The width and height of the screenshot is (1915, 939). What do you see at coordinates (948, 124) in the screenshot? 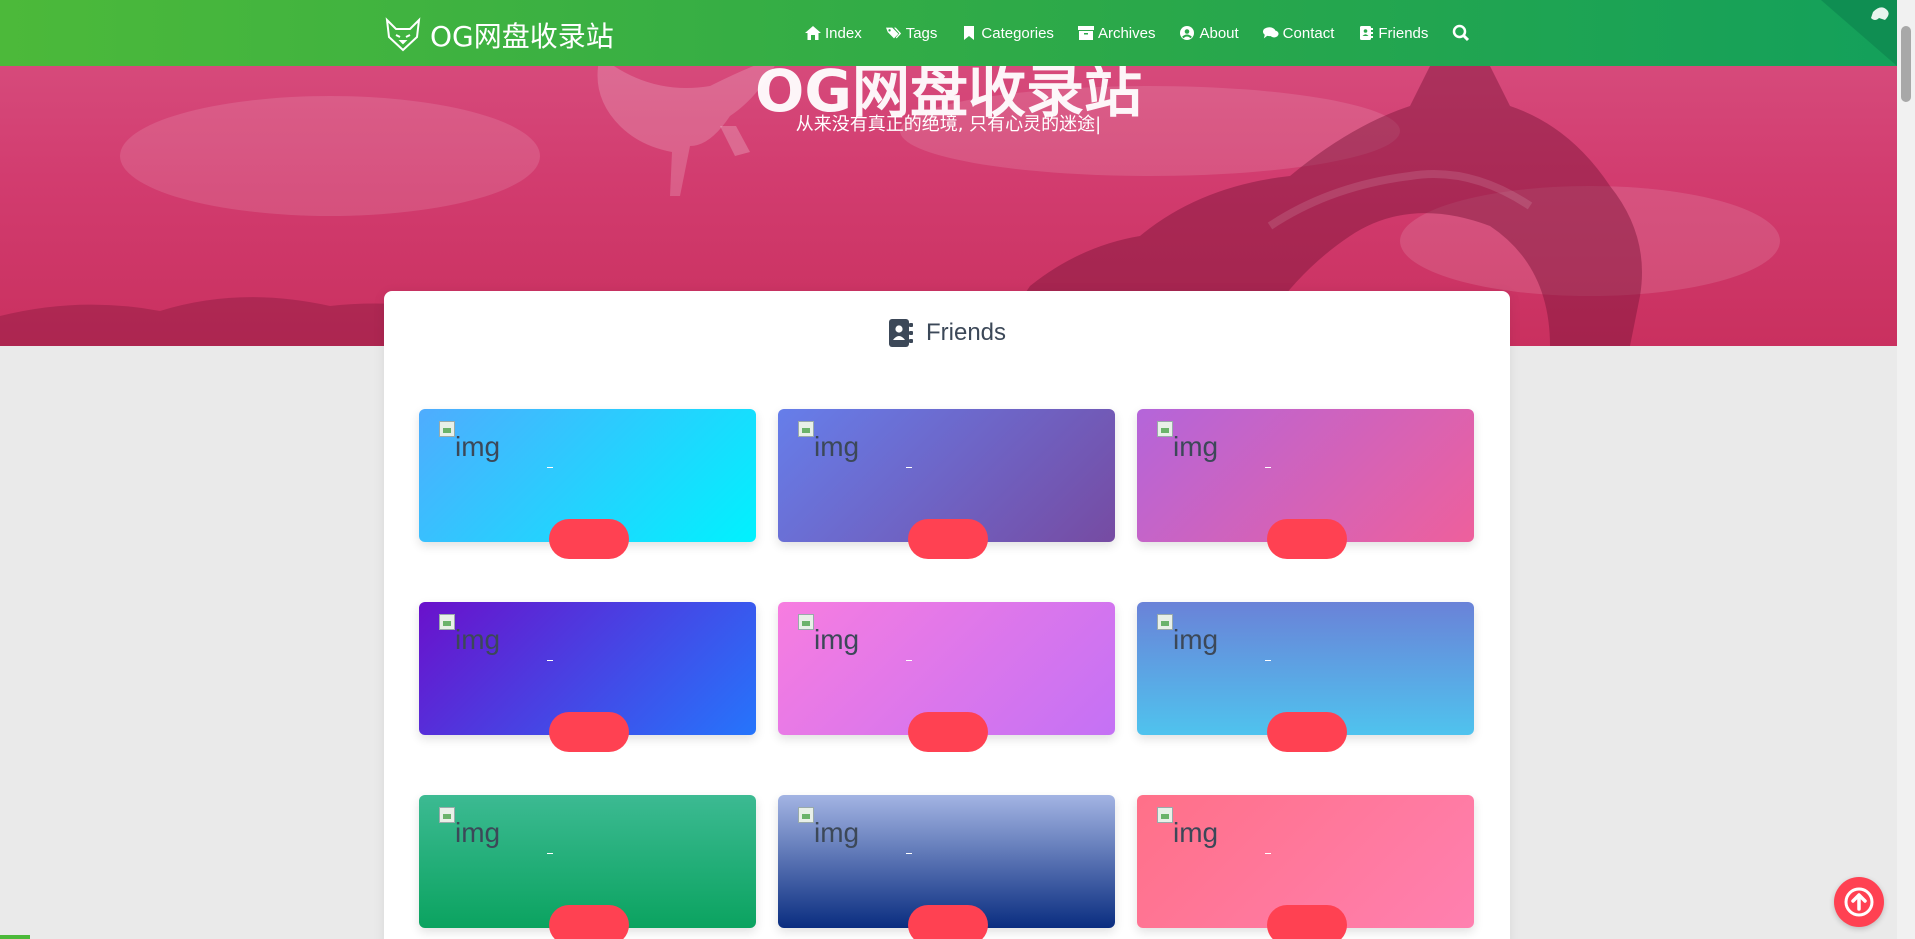
I see `banner-subtitle: 从来没有真正的绝境, 只有心灵的迷途|` at bounding box center [948, 124].